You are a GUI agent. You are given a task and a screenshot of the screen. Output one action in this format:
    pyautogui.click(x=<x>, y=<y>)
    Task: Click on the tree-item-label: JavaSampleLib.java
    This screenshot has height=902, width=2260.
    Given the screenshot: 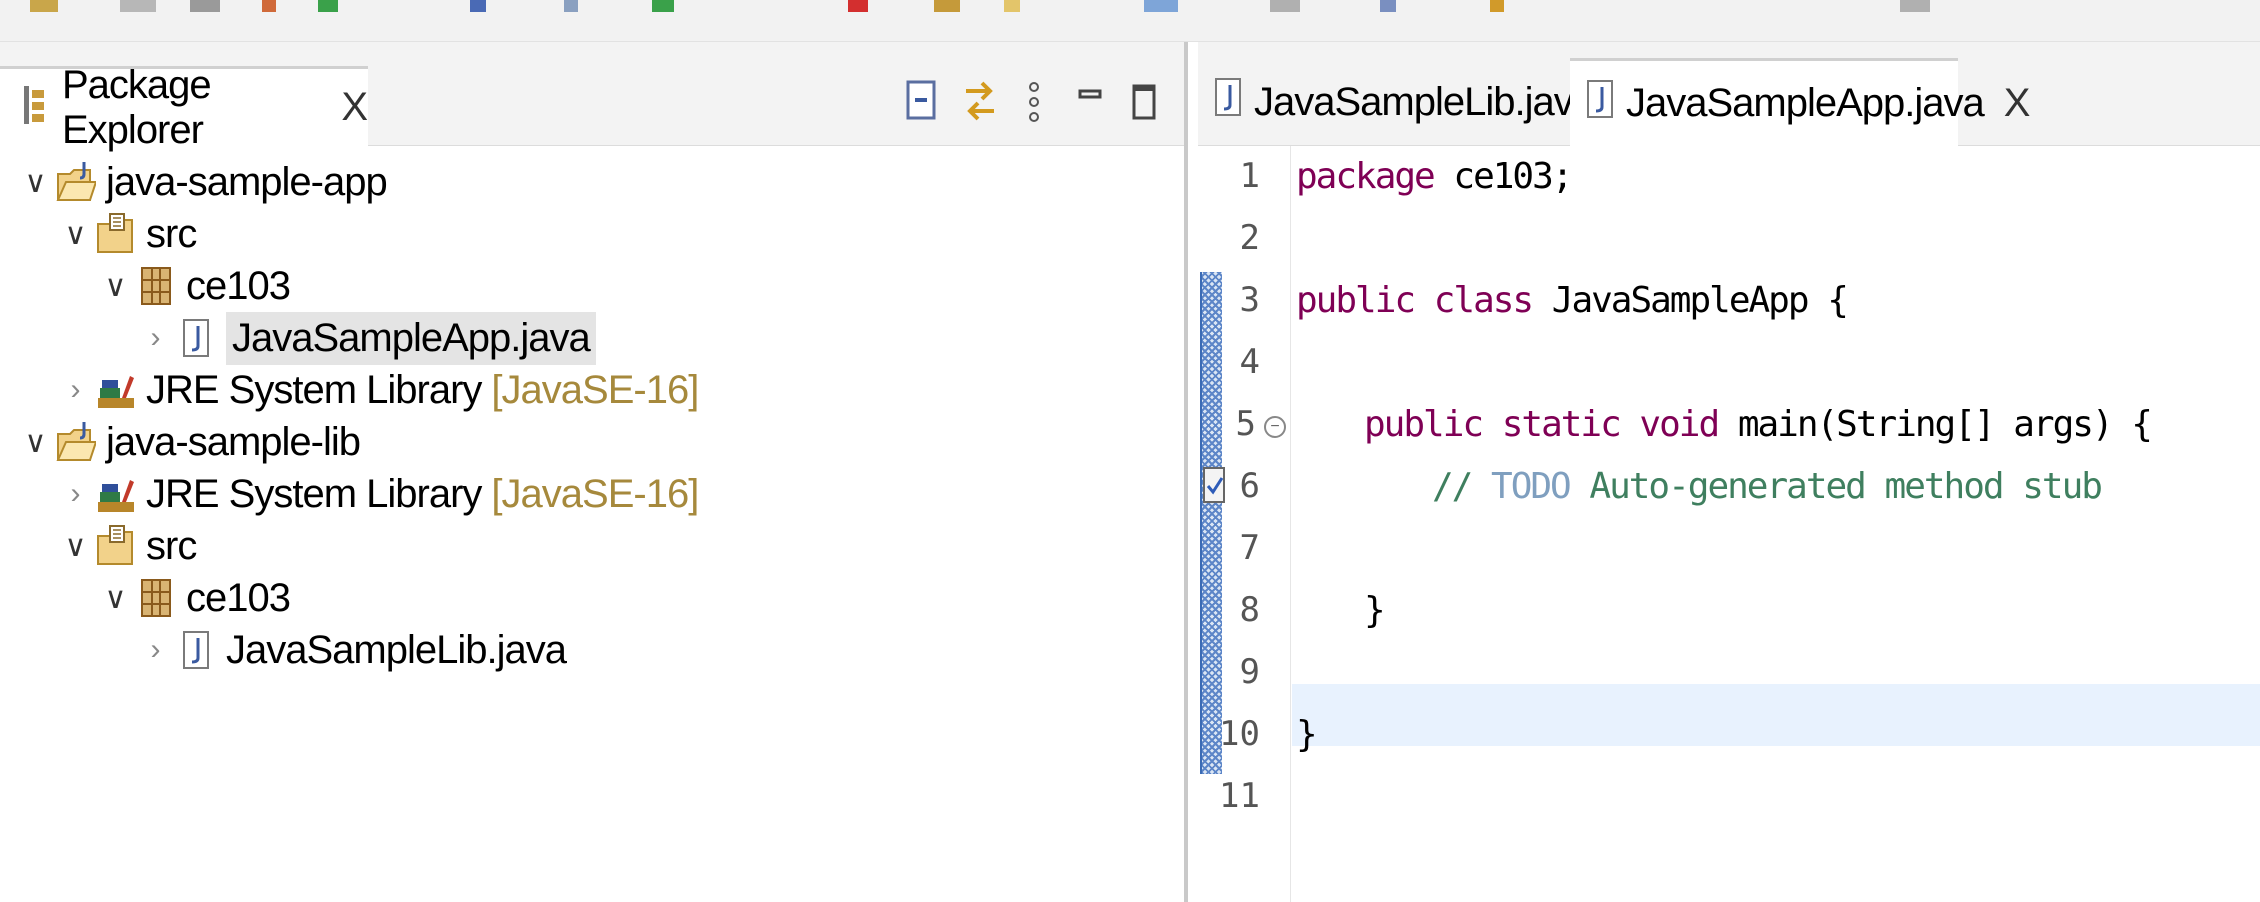 What is the action you would take?
    pyautogui.click(x=396, y=649)
    